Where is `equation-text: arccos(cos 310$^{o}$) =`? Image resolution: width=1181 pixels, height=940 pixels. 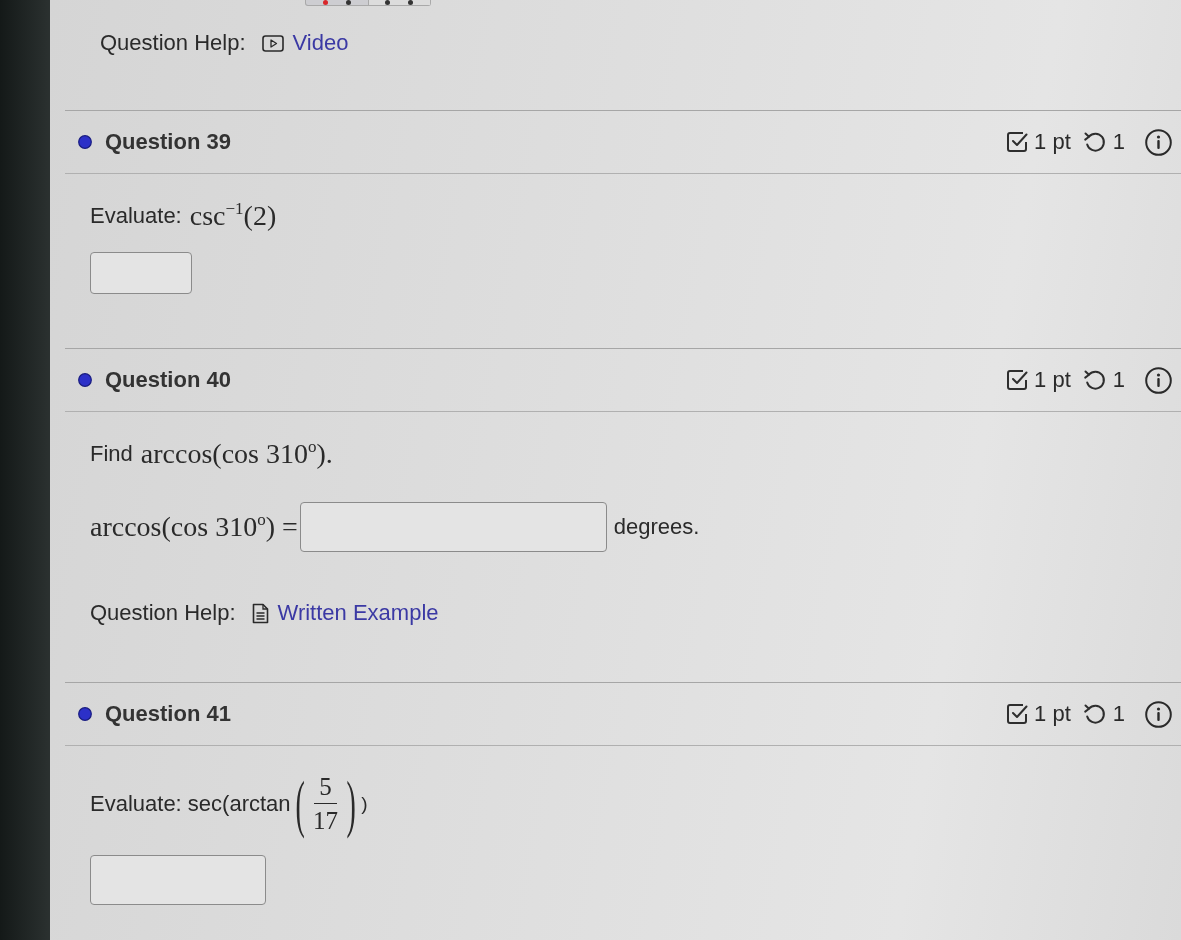 equation-text: arccos(cos 310$^{o}$) = is located at coordinates (194, 527).